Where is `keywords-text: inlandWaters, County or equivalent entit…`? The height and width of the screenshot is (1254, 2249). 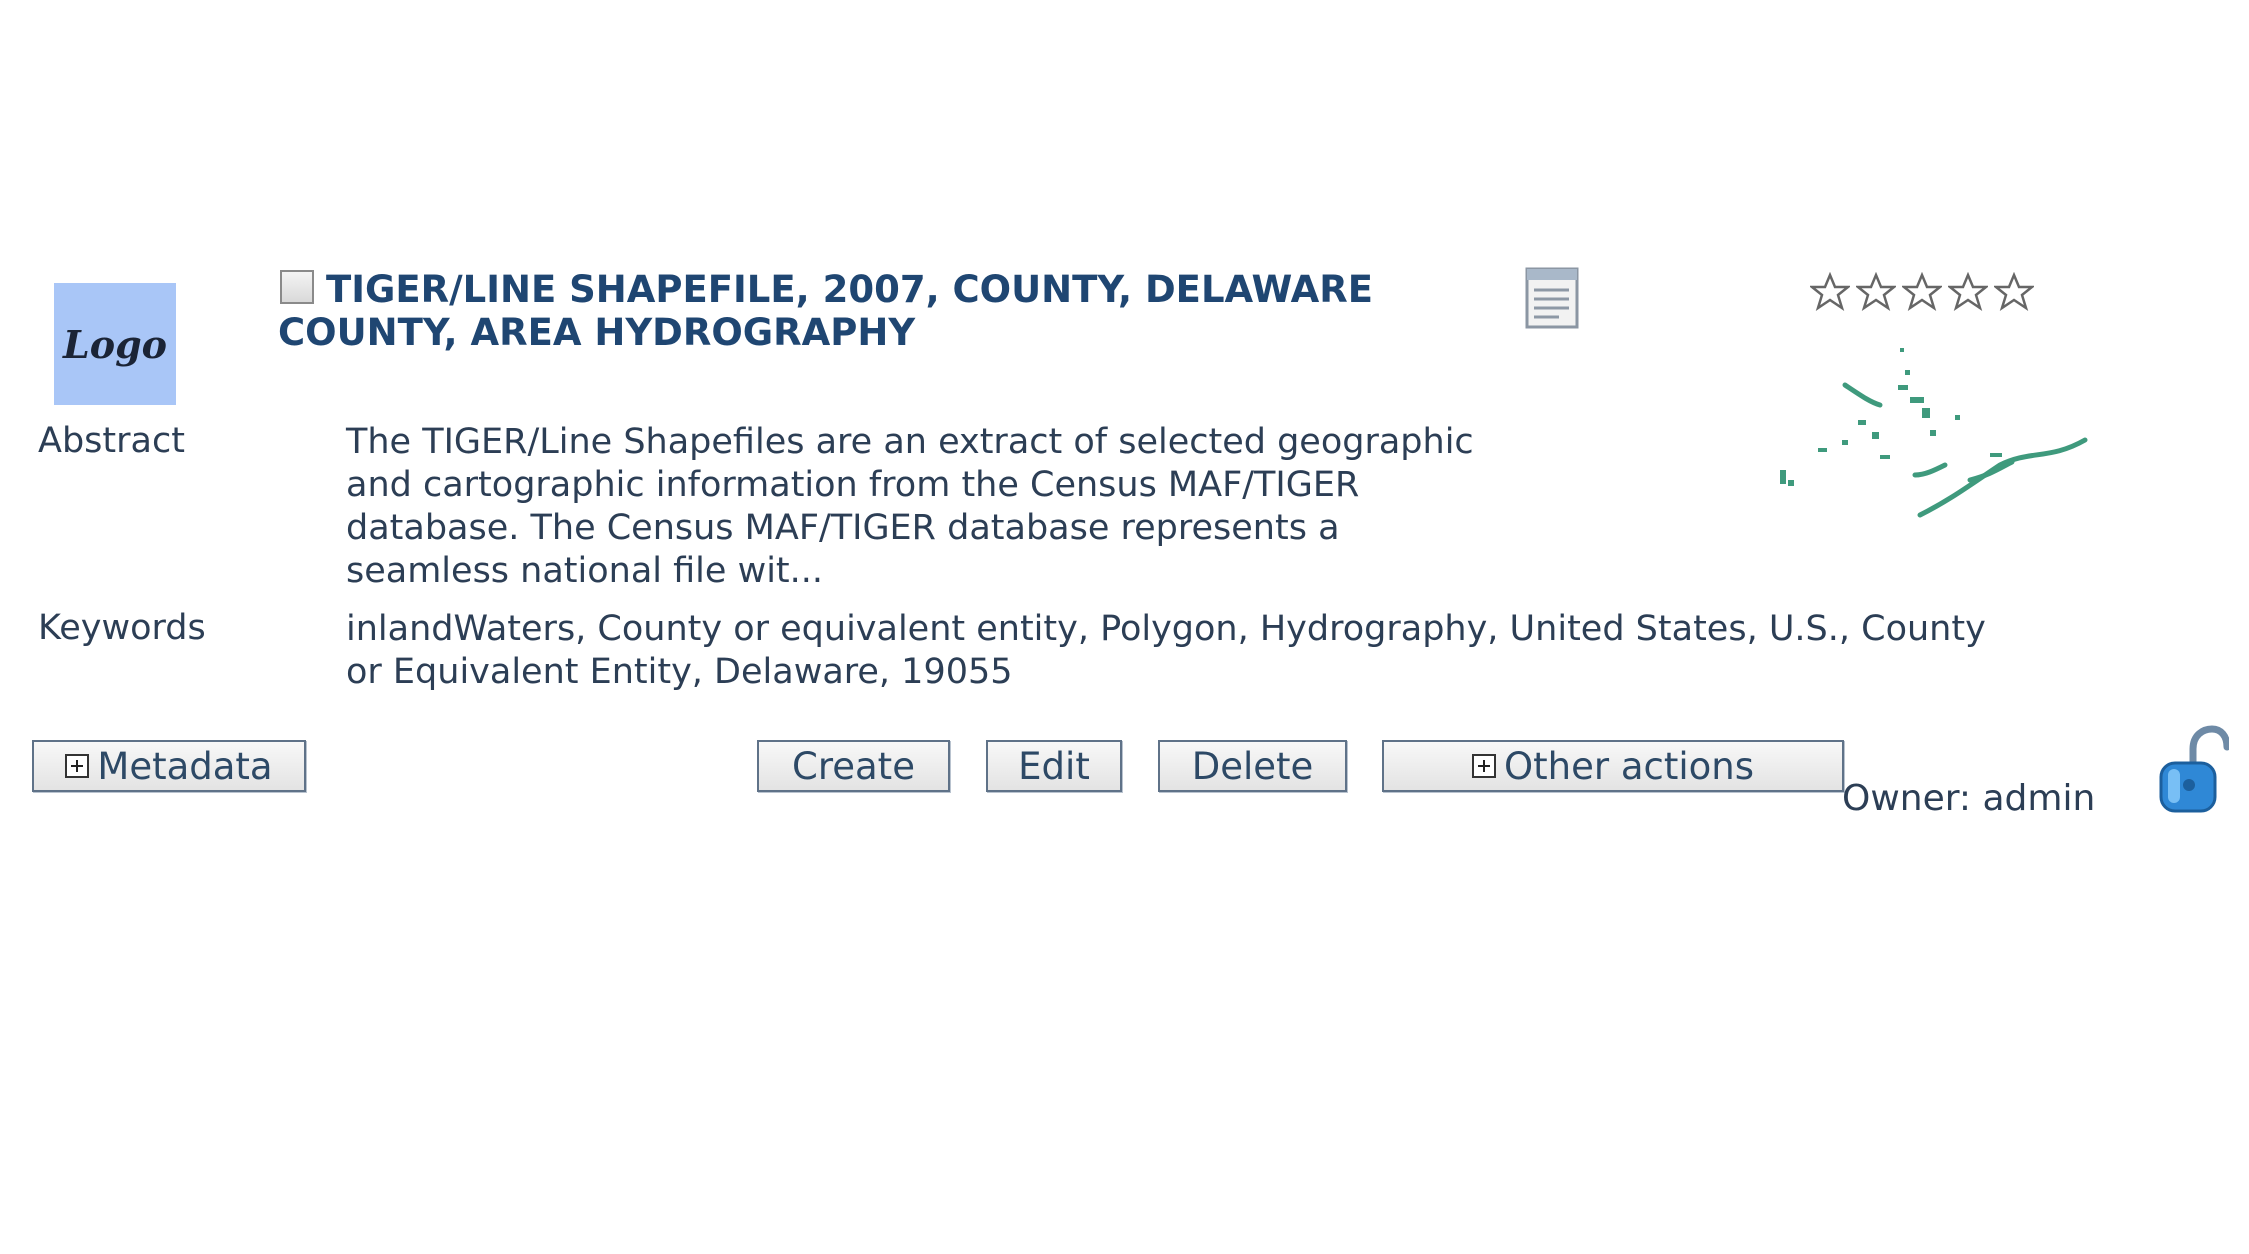 keywords-text: inlandWaters, County or equivalent entit… is located at coordinates (1166, 651).